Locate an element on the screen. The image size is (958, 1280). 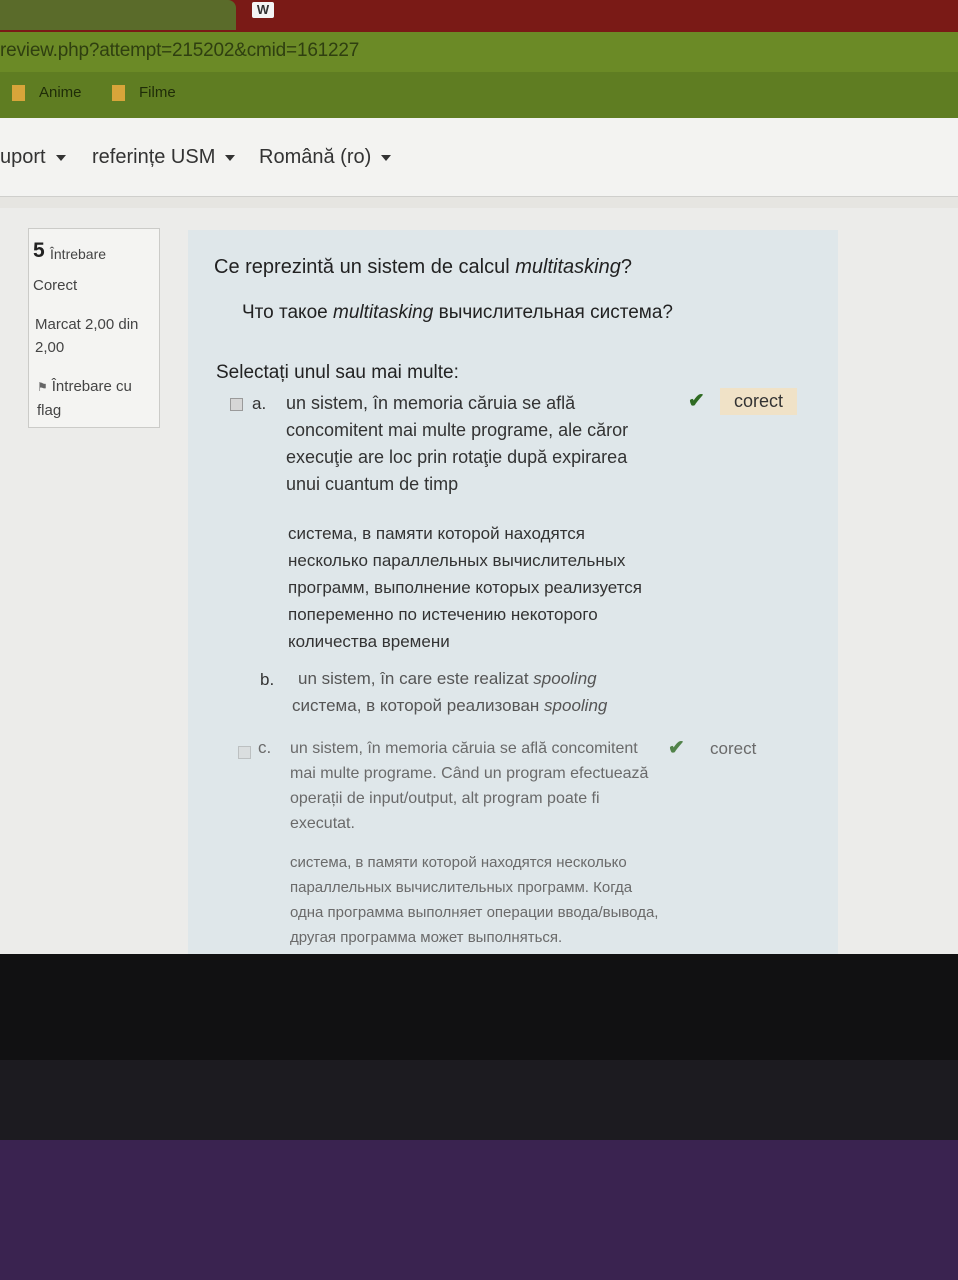
question-state: Corect is located at coordinates (55, 285).